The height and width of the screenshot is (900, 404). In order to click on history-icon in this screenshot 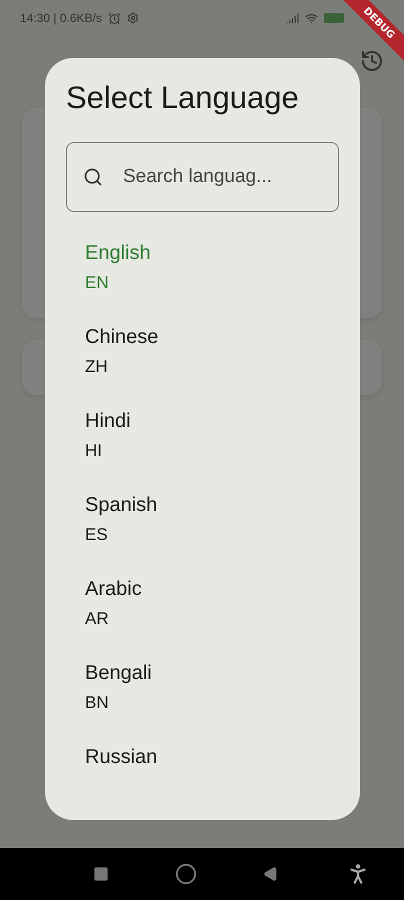, I will do `click(372, 61)`.